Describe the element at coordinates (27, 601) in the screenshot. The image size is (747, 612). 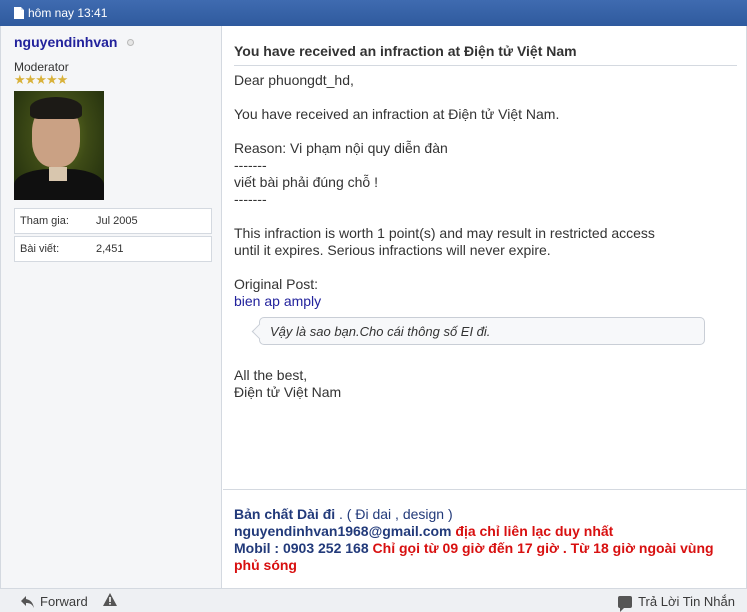
I see `forward-icon` at that location.